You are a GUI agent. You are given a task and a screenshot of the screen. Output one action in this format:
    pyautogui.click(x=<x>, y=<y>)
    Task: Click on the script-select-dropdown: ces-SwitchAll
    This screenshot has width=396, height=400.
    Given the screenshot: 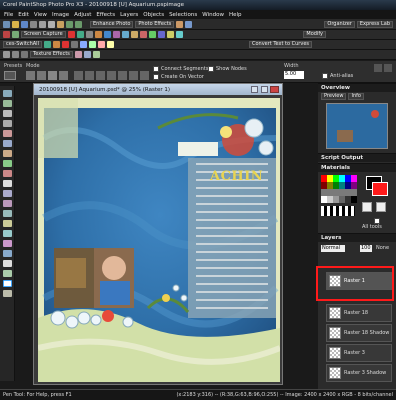 What is the action you would take?
    pyautogui.click(x=22, y=44)
    